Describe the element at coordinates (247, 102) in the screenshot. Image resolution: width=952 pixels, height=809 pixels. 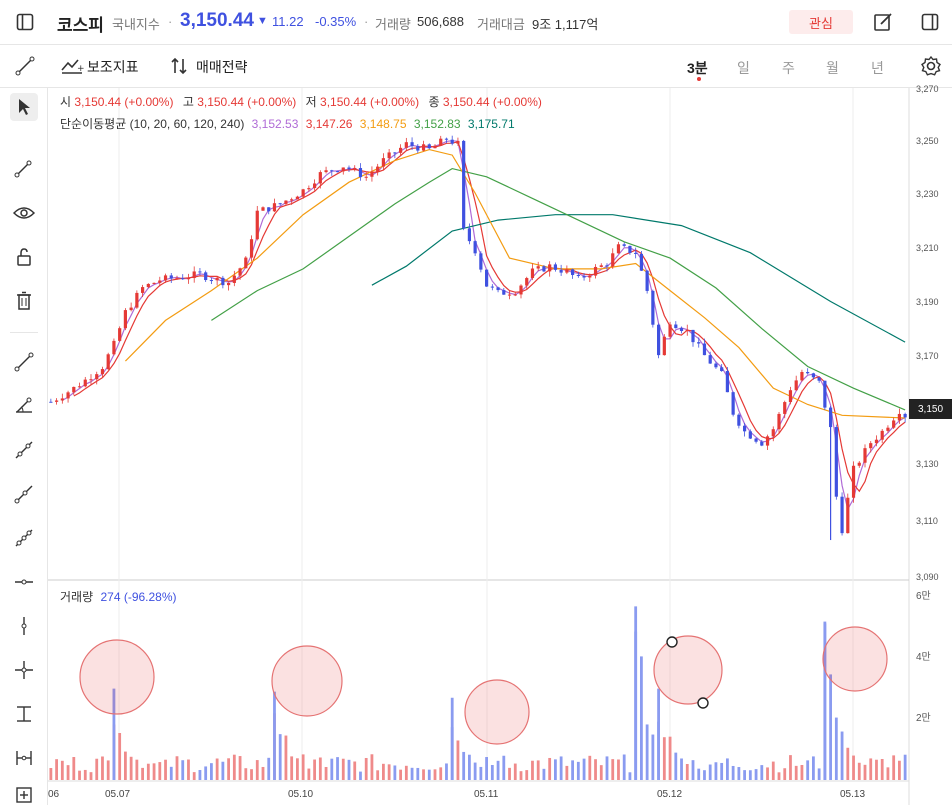
I see `high-value: 3,150.44 (+0.00%)` at that location.